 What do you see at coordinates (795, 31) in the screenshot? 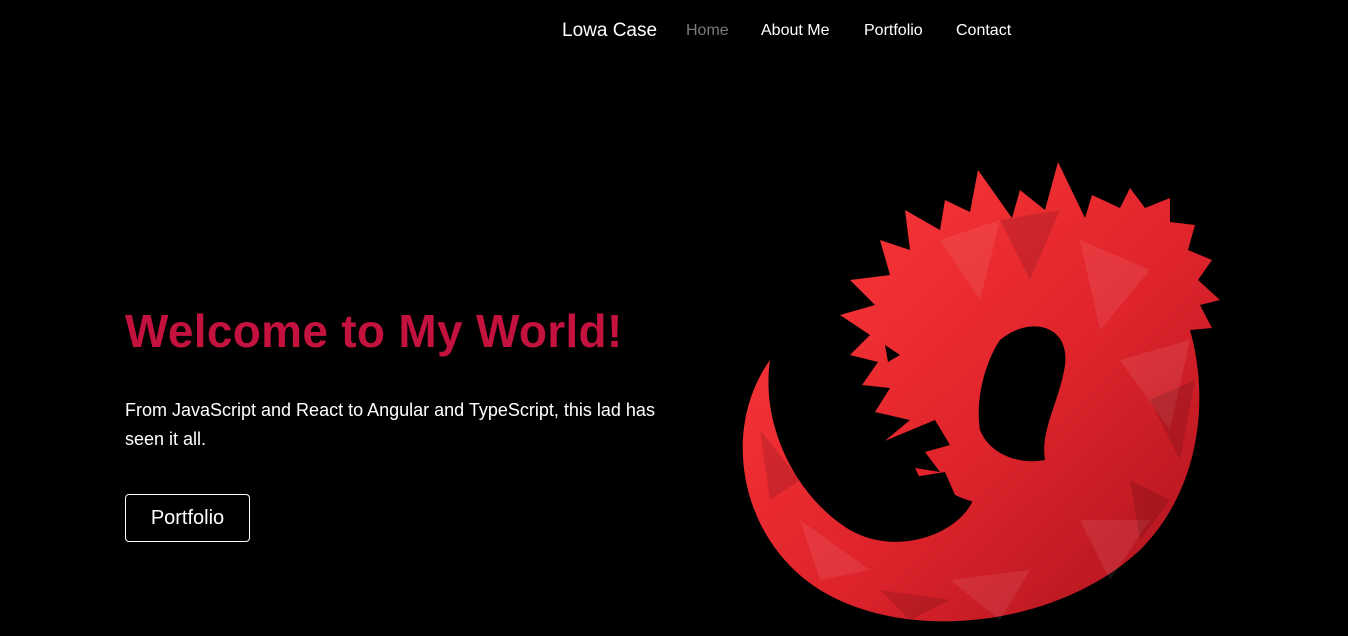
I see `nav-link-about-me: About Me` at bounding box center [795, 31].